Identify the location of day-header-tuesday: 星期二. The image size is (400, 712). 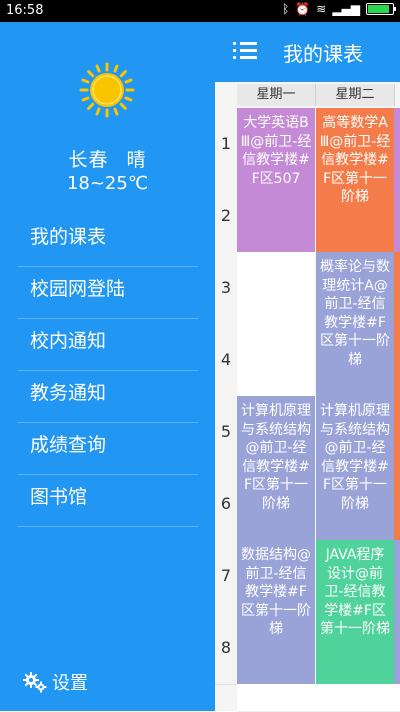
(355, 95).